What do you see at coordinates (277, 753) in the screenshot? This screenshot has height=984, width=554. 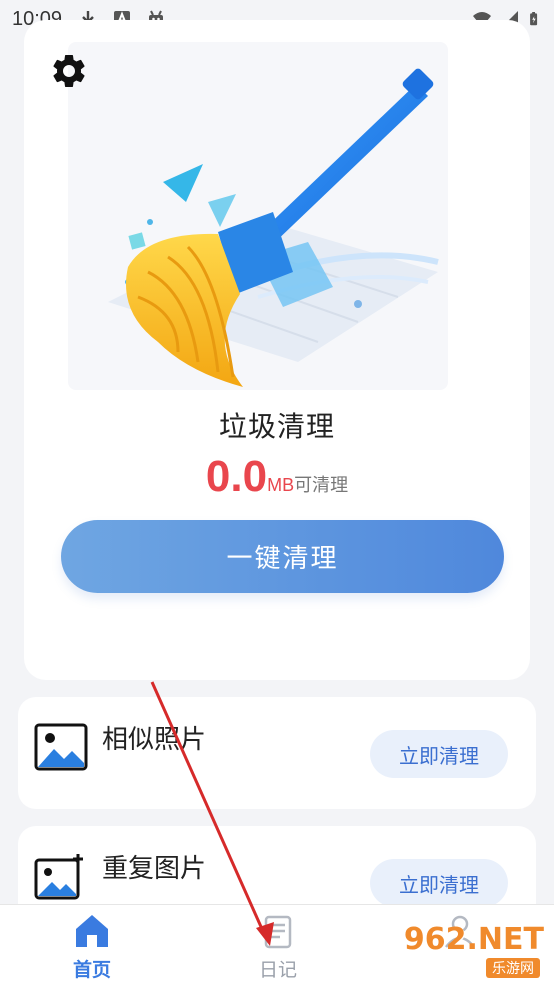 I see `similar-photos-card: 相似照片 立即清理` at bounding box center [277, 753].